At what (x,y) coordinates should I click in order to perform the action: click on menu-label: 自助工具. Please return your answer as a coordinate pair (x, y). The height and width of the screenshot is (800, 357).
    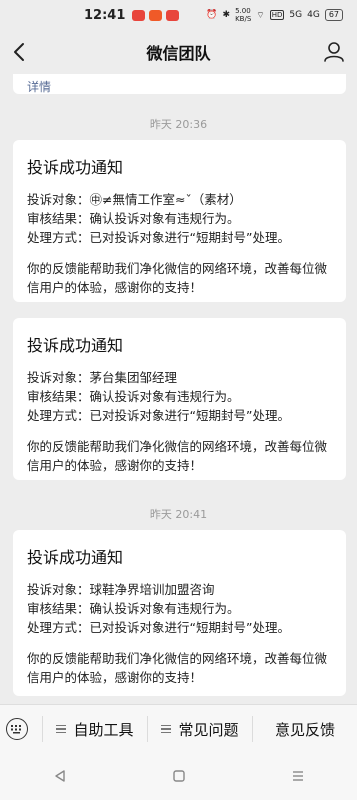
    Looking at the image, I should click on (103, 729).